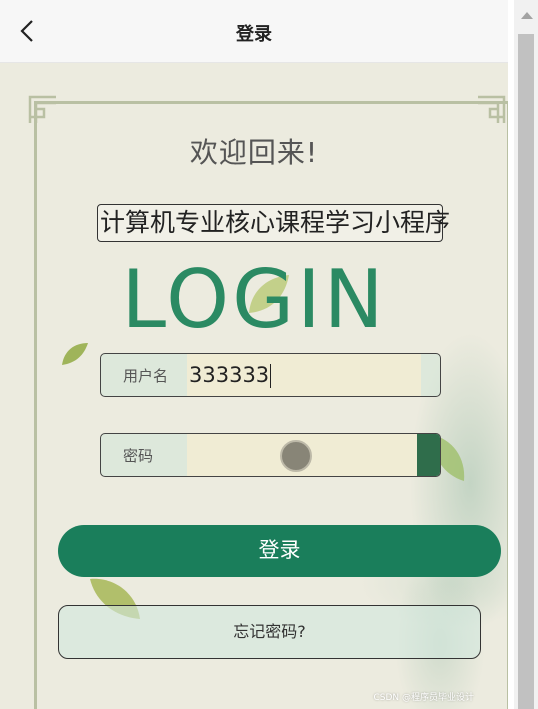 Image resolution: width=538 pixels, height=709 pixels. I want to click on login-banner-text: LOGIN, so click(254, 299).